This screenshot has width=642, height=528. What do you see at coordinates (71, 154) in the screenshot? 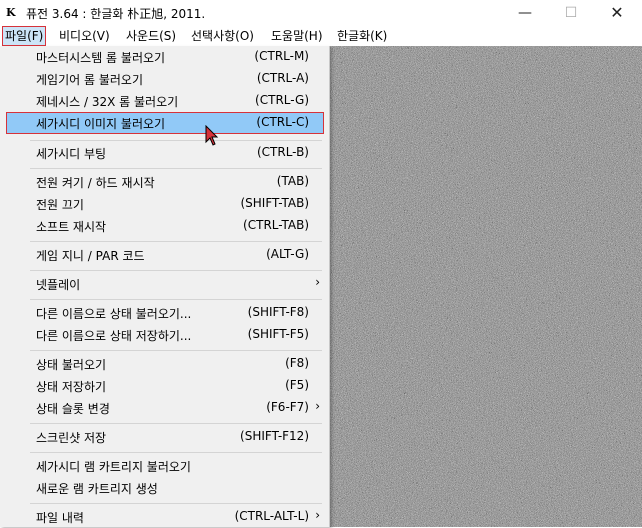
I see `menu-item-label: 세가시디 부팅` at bounding box center [71, 154].